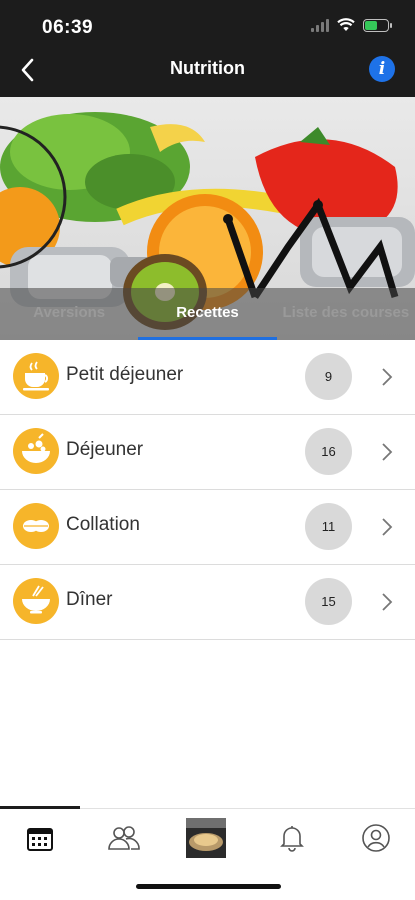 The height and width of the screenshot is (900, 415). Describe the element at coordinates (69, 314) in the screenshot. I see `tab-aversions: Aversions` at that location.